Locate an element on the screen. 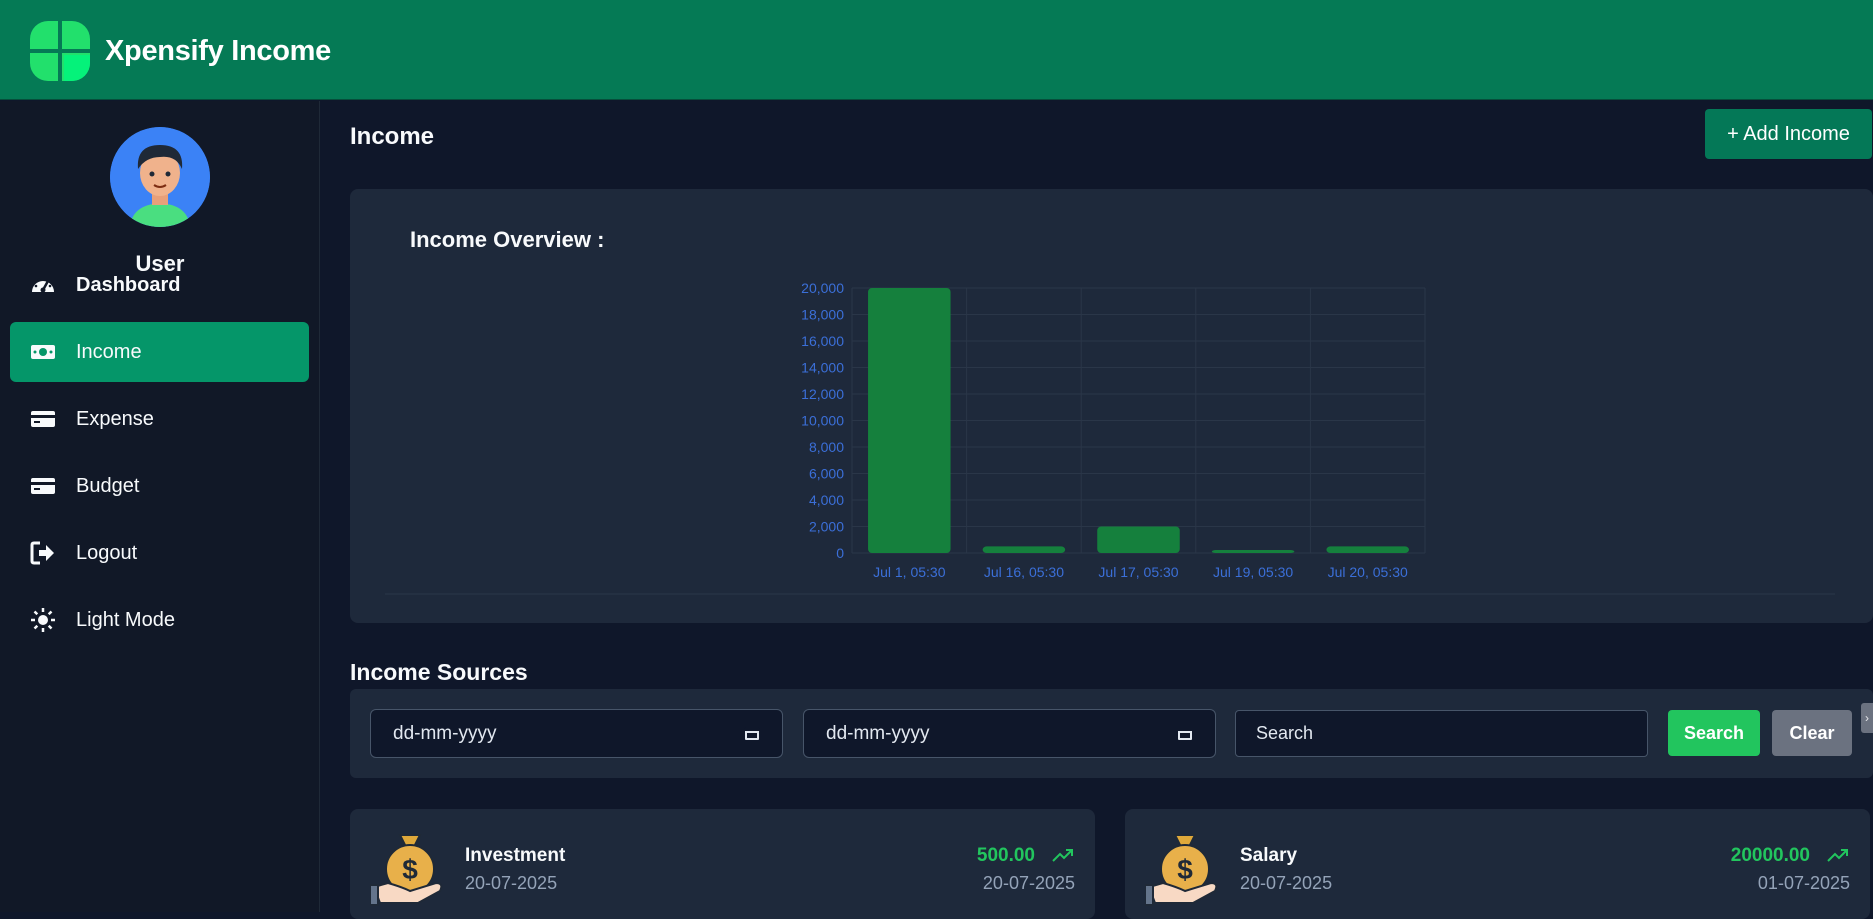 The image size is (1873, 919). clear-button: Clear is located at coordinates (1812, 733).